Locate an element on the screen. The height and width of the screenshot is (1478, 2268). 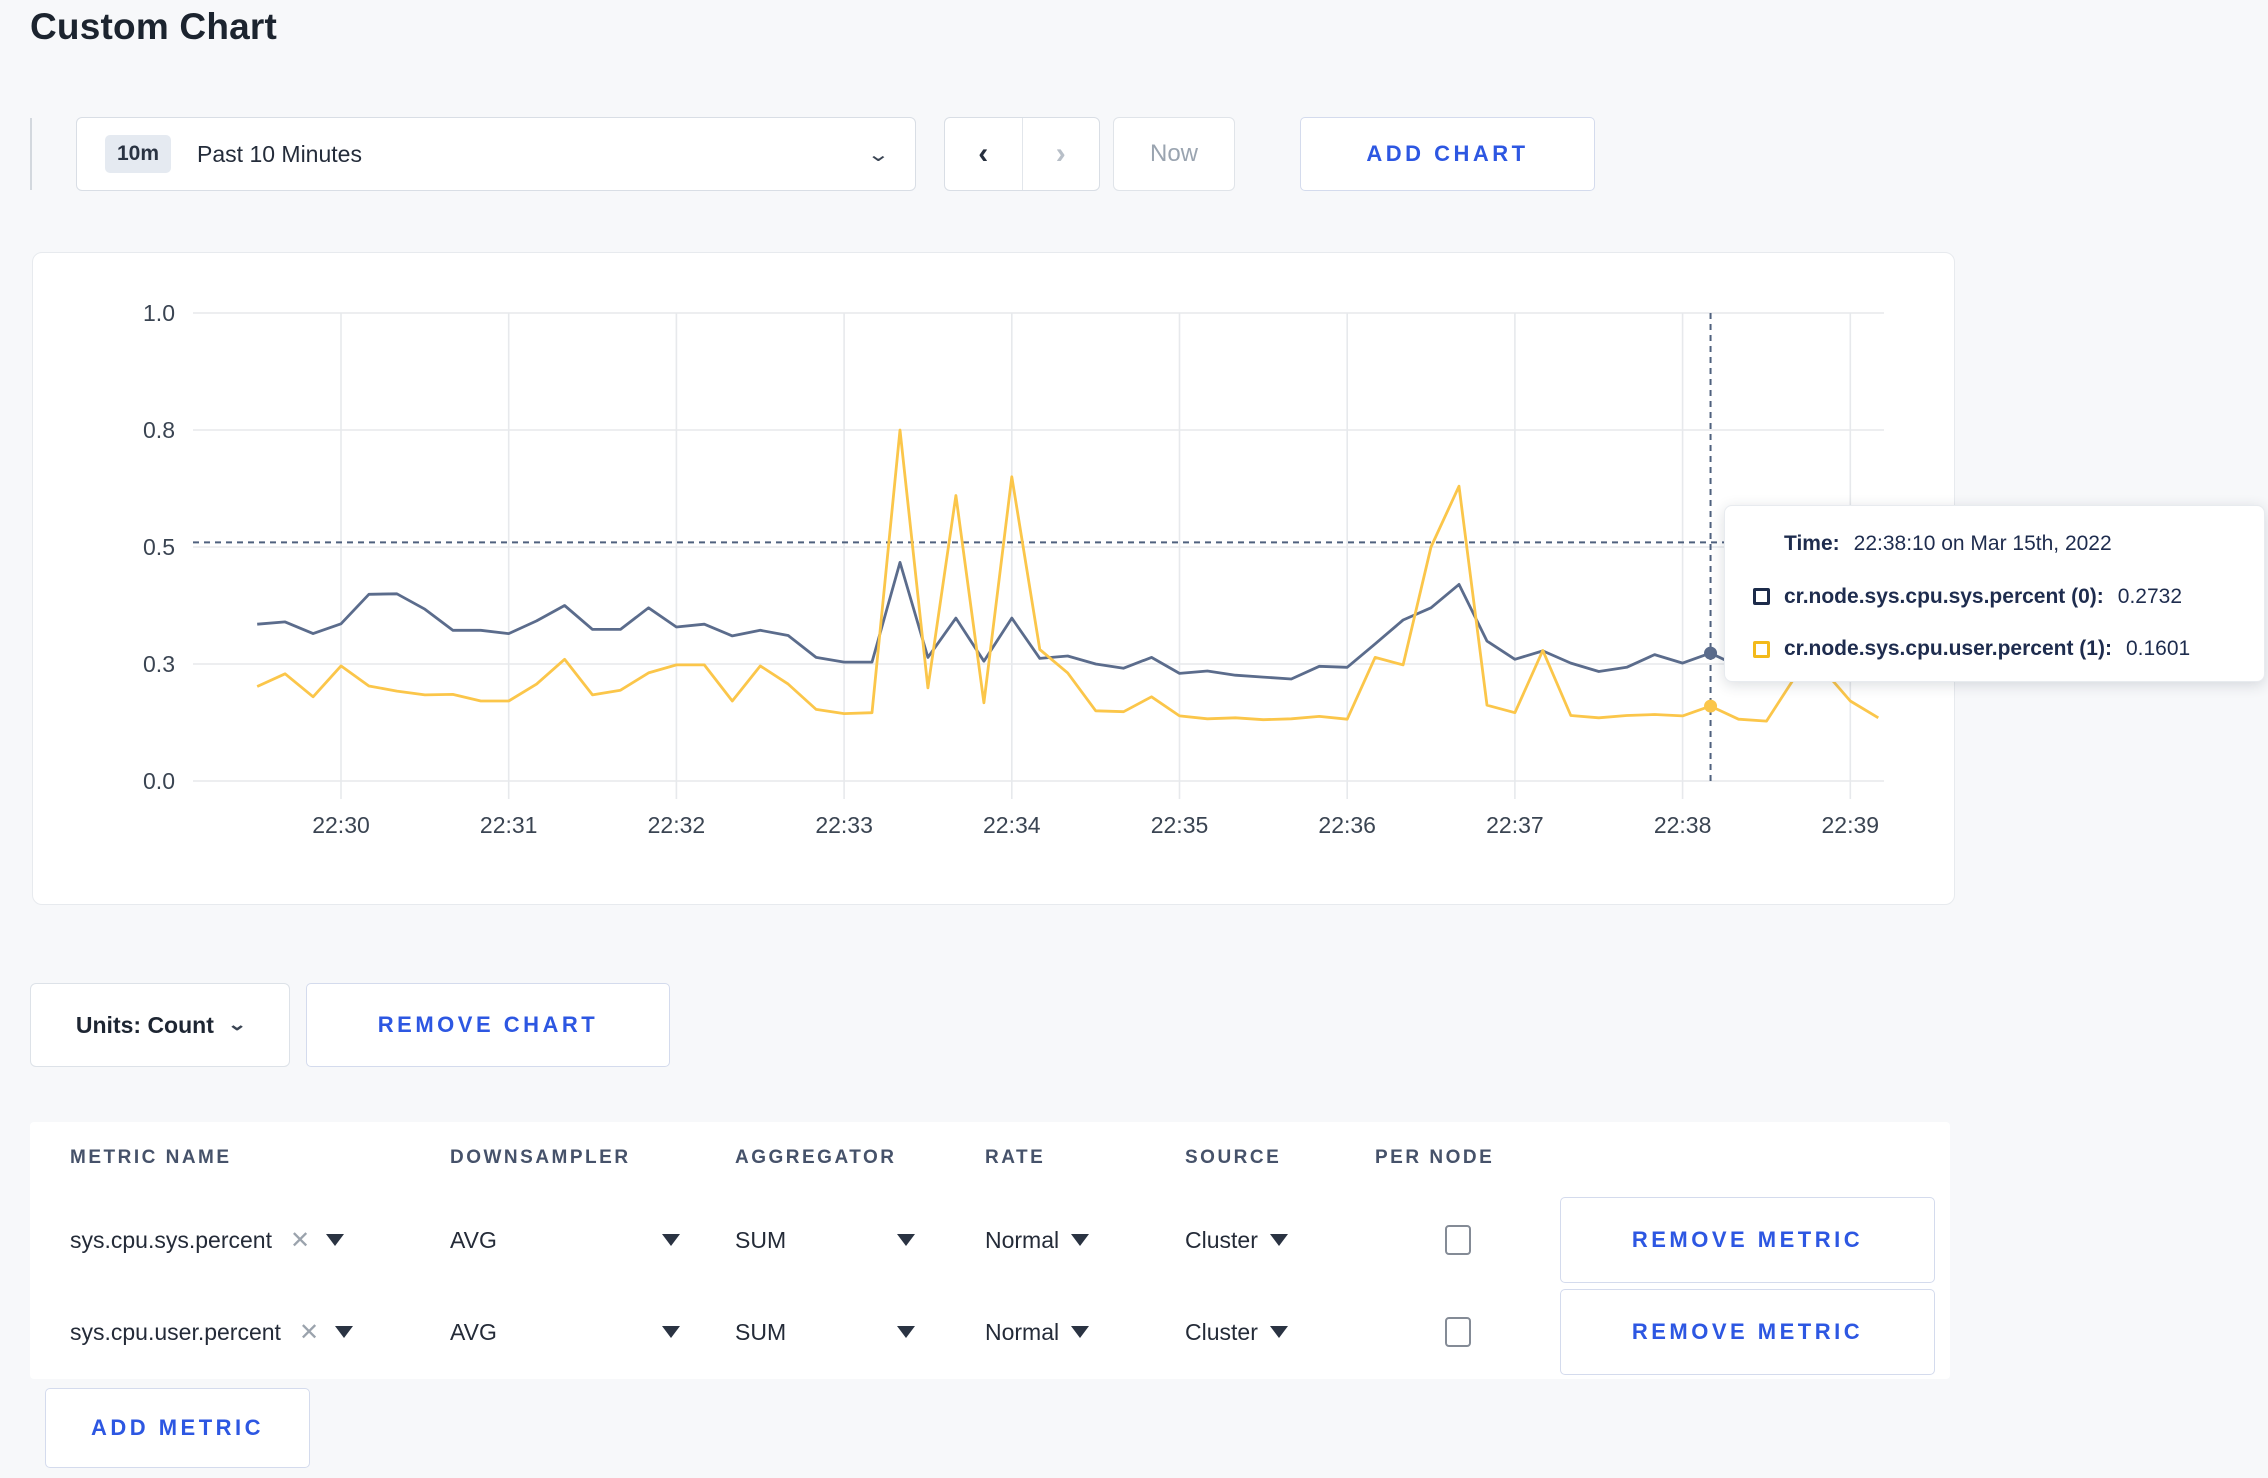
time-range-label: Past 10 Minutes is located at coordinates (279, 153).